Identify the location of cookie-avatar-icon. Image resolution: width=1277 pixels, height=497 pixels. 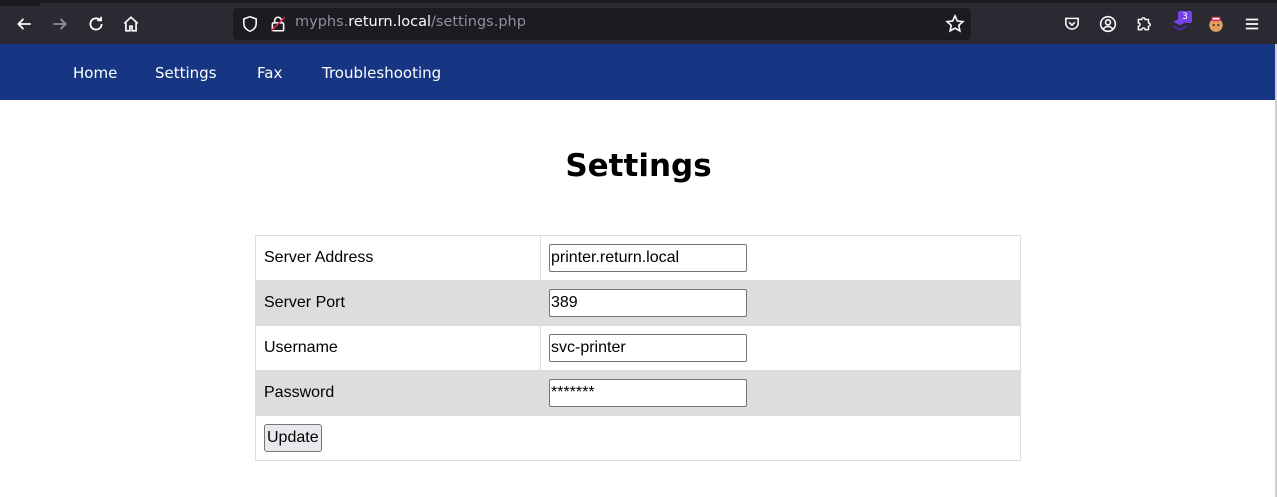
(1216, 24).